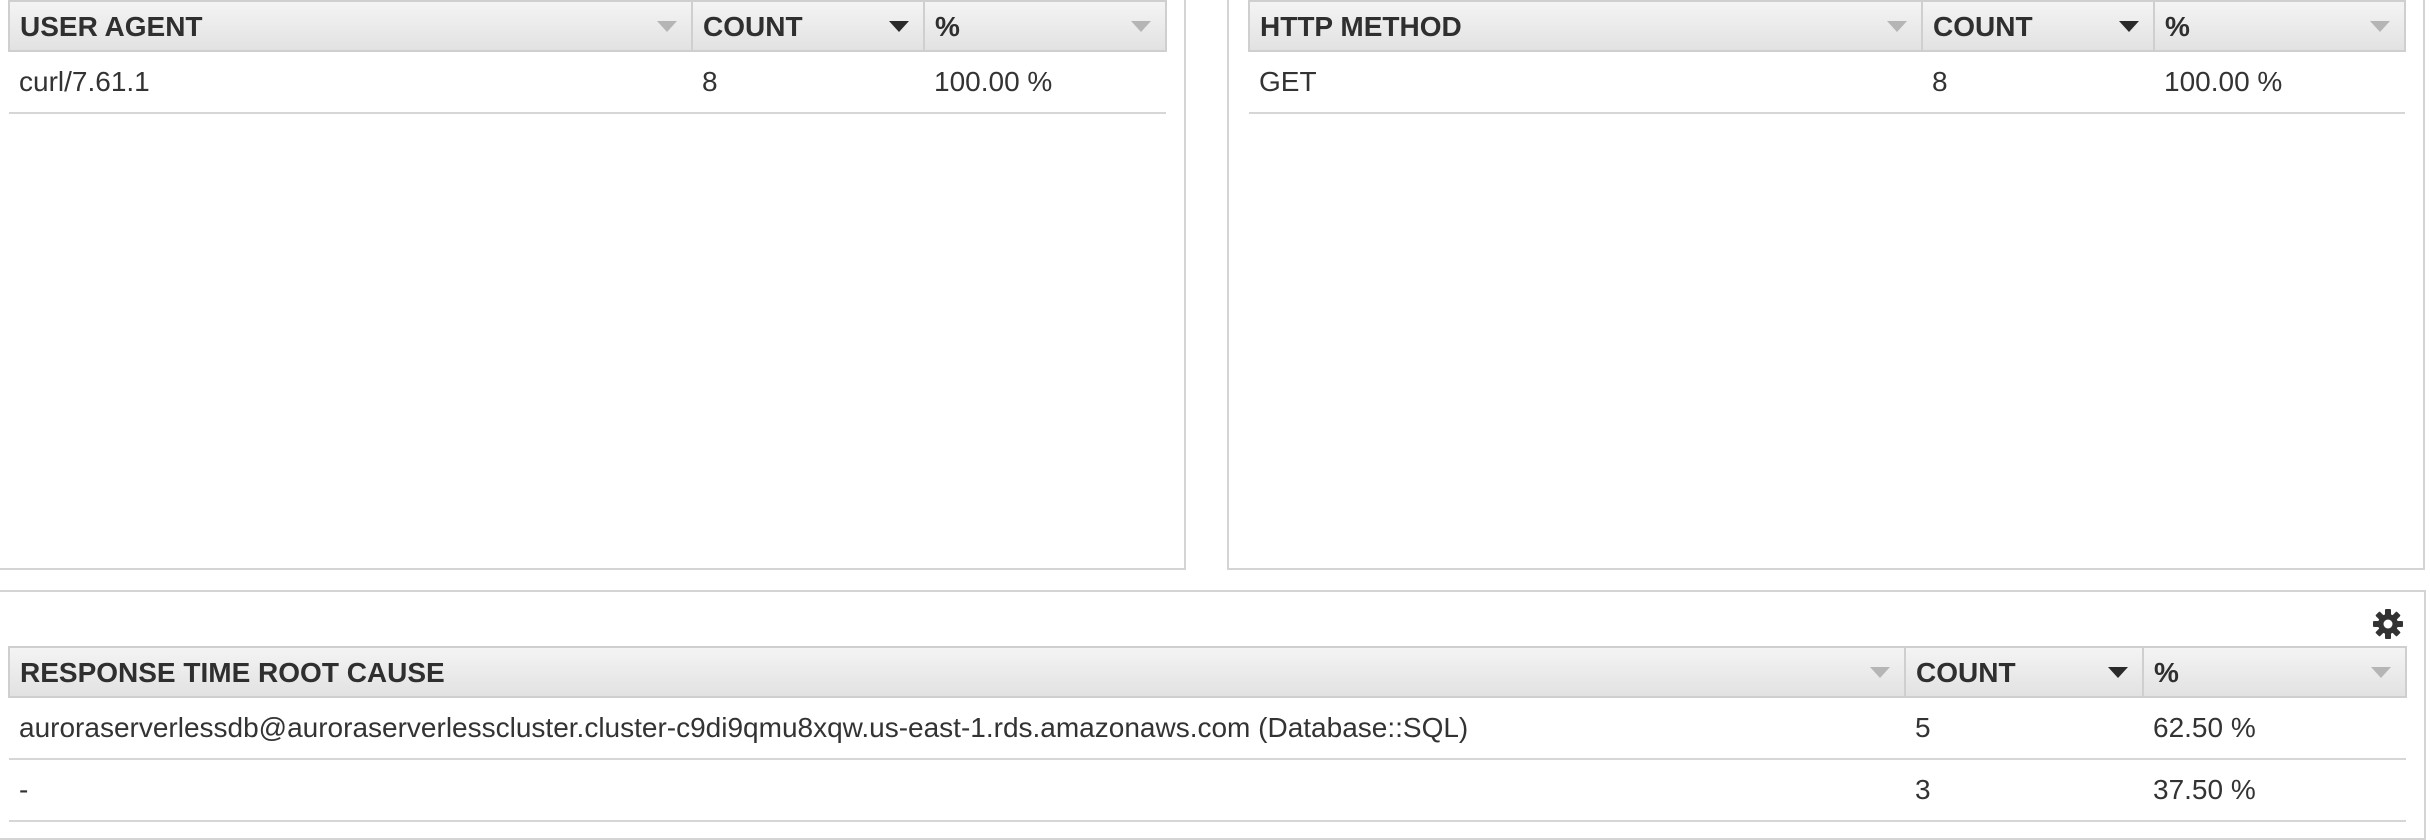 The image size is (2430, 840). What do you see at coordinates (1585, 26) in the screenshot?
I see `column-header-http-method: HTTP METHOD` at bounding box center [1585, 26].